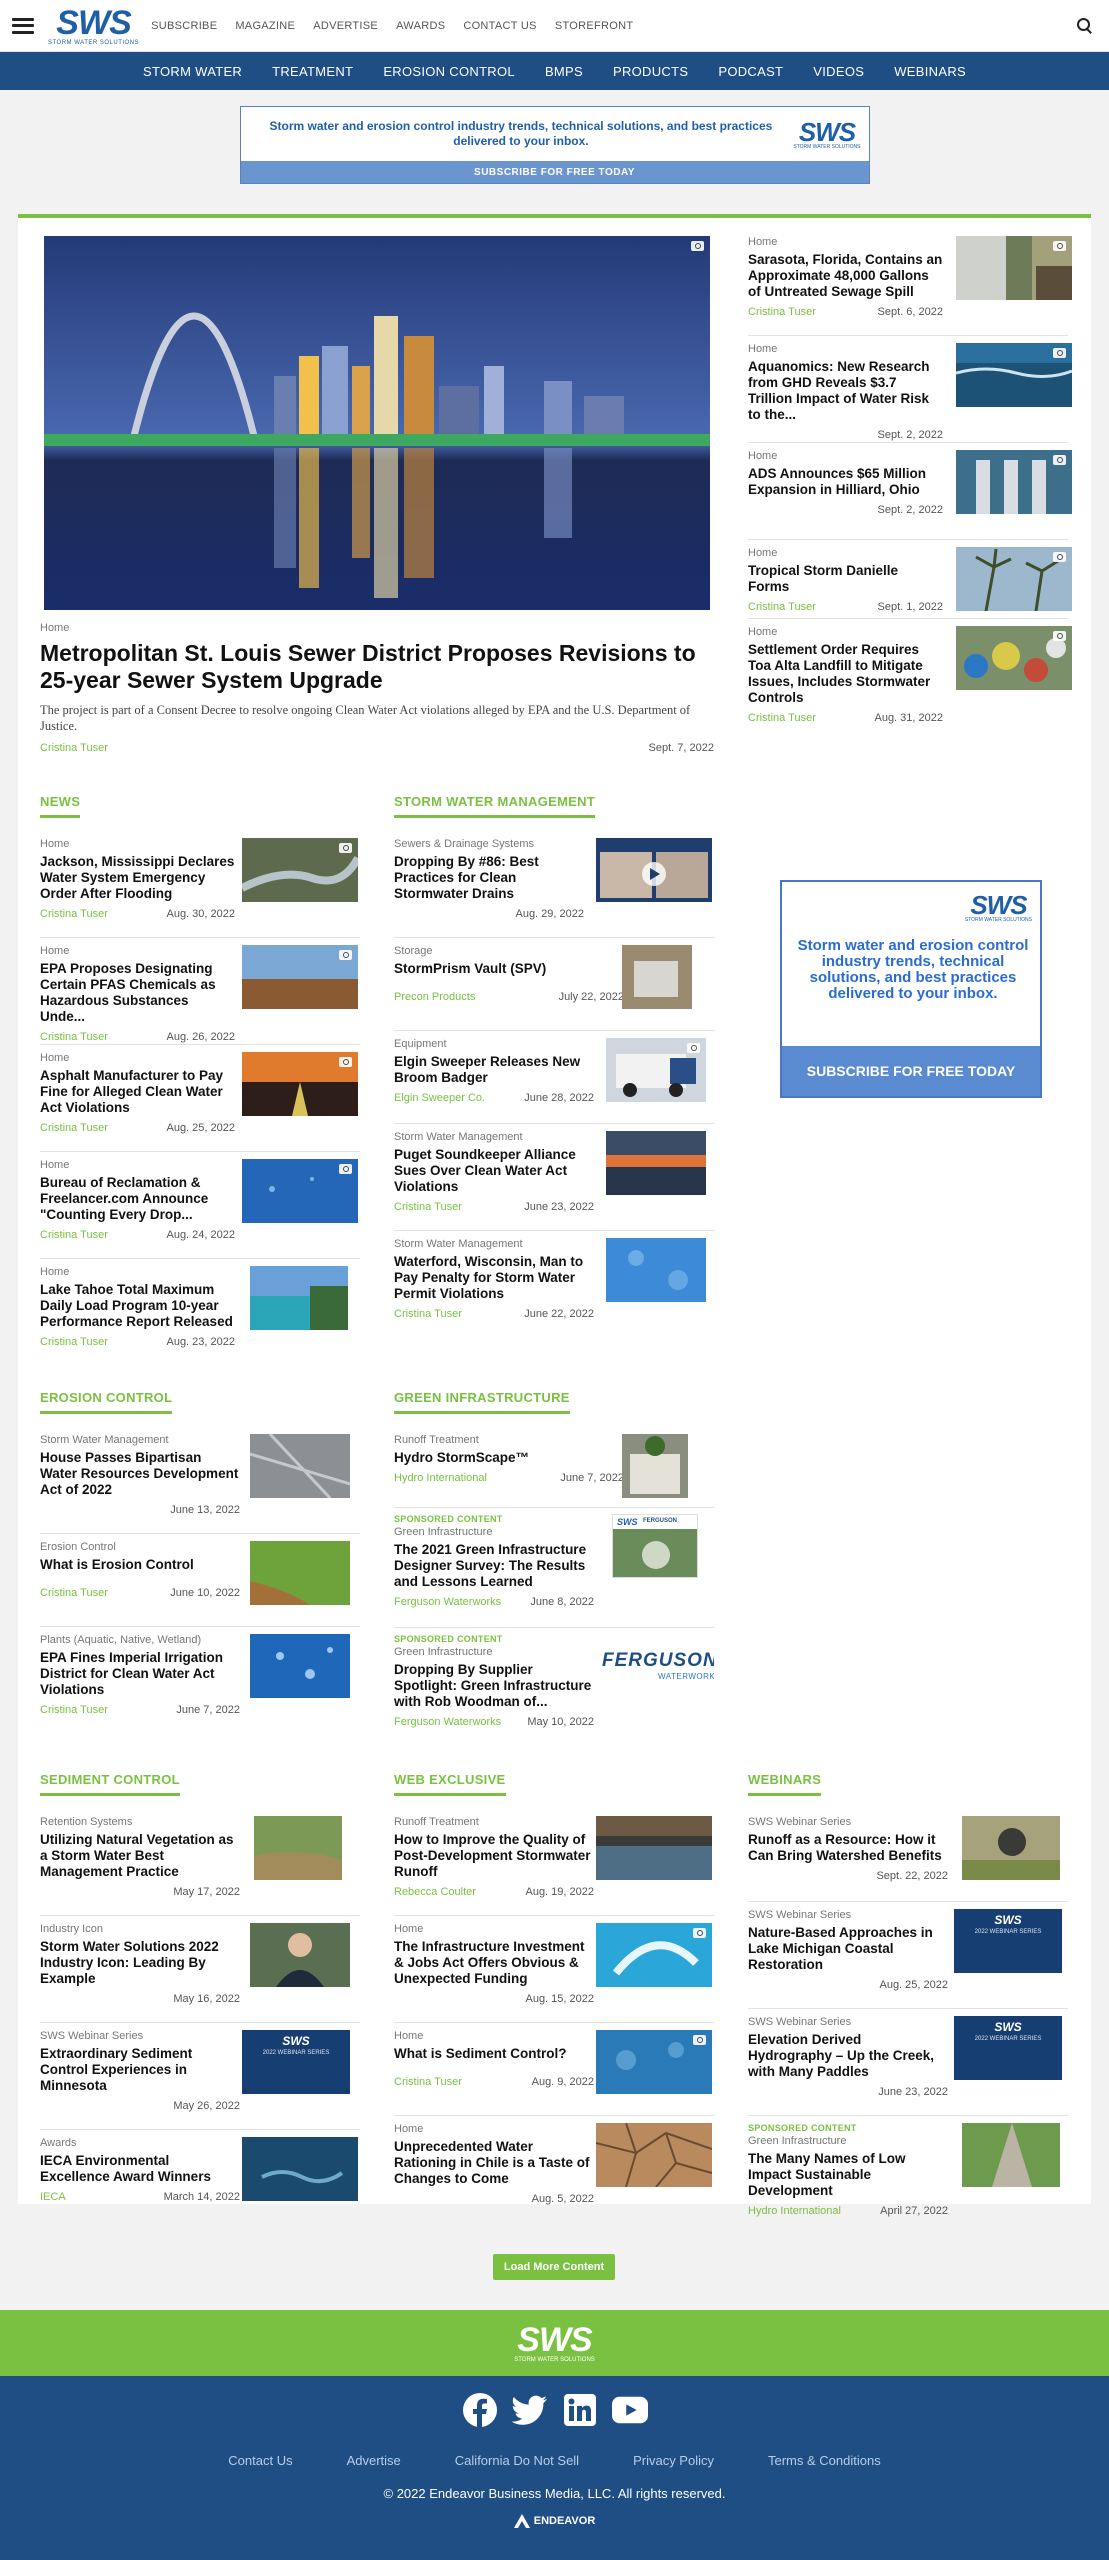 The image size is (1109, 2560). I want to click on section-heading-webinars: WEBINARS, so click(785, 1784).